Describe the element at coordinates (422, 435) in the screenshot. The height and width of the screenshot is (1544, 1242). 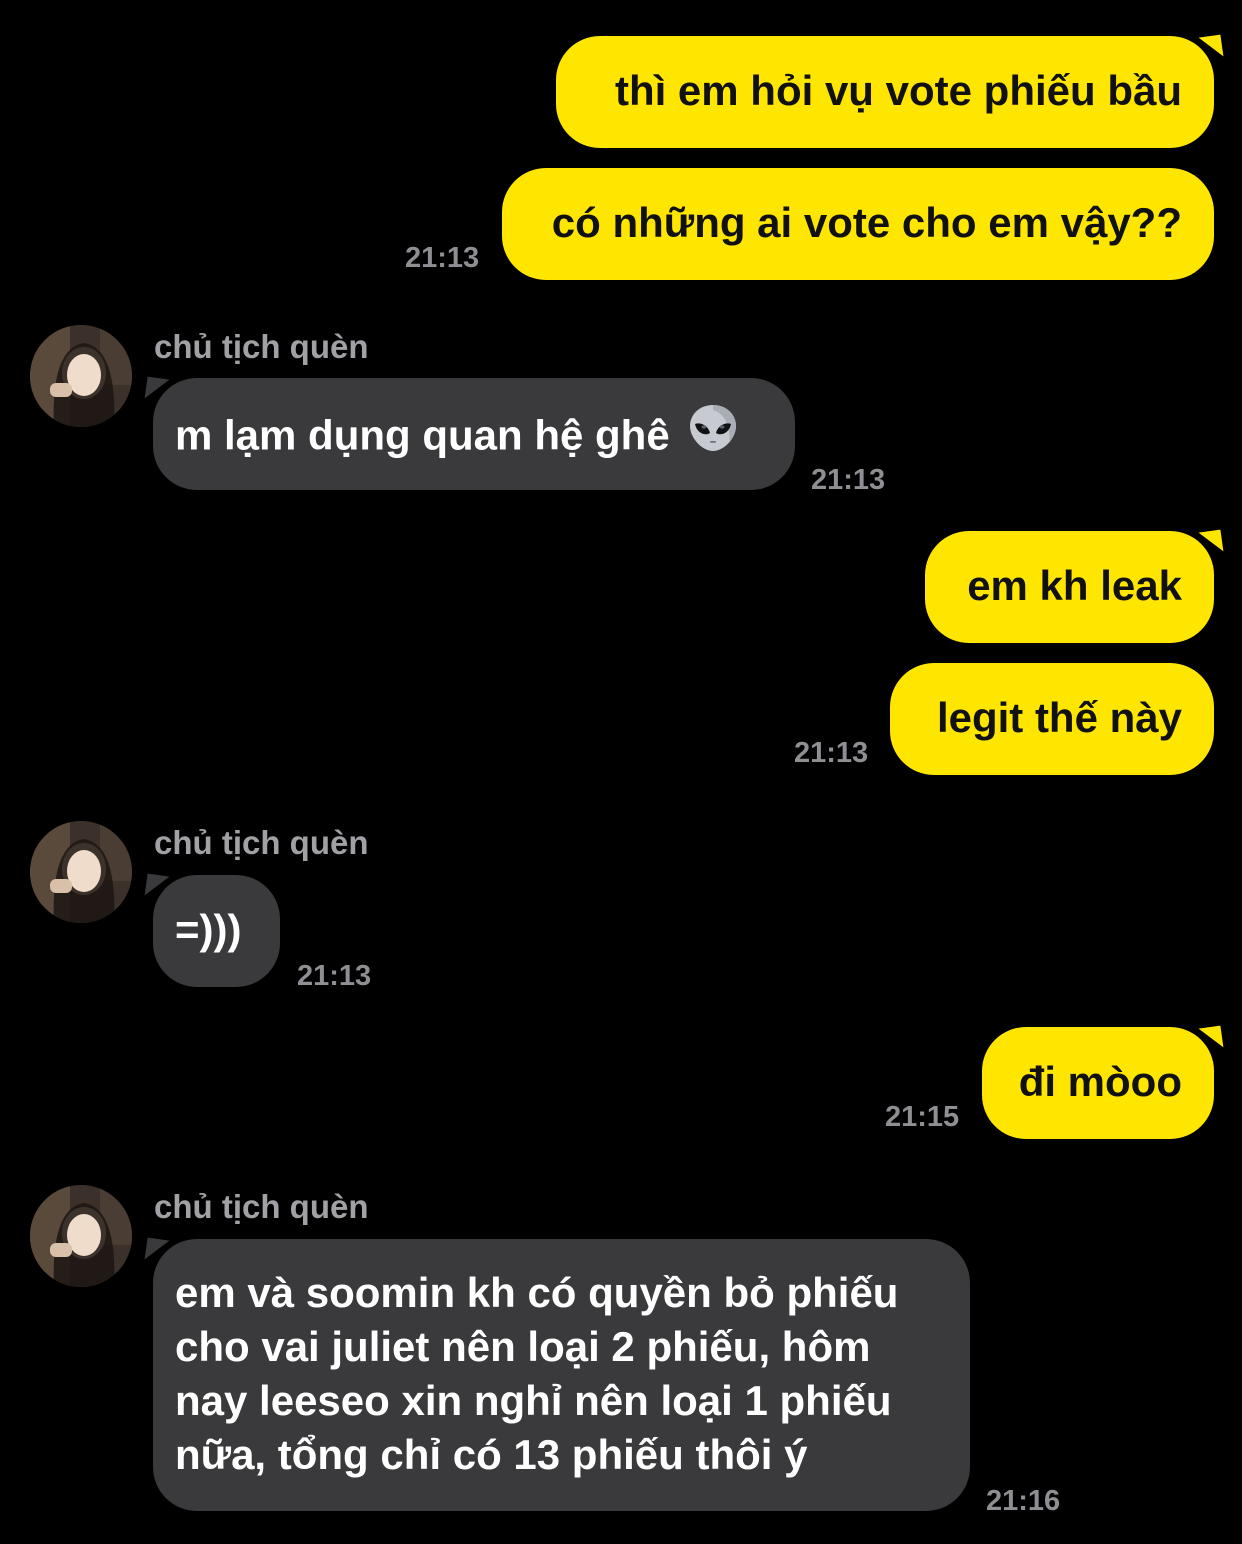
I see `message-text: m lạm dụng quan hệ ghê` at that location.